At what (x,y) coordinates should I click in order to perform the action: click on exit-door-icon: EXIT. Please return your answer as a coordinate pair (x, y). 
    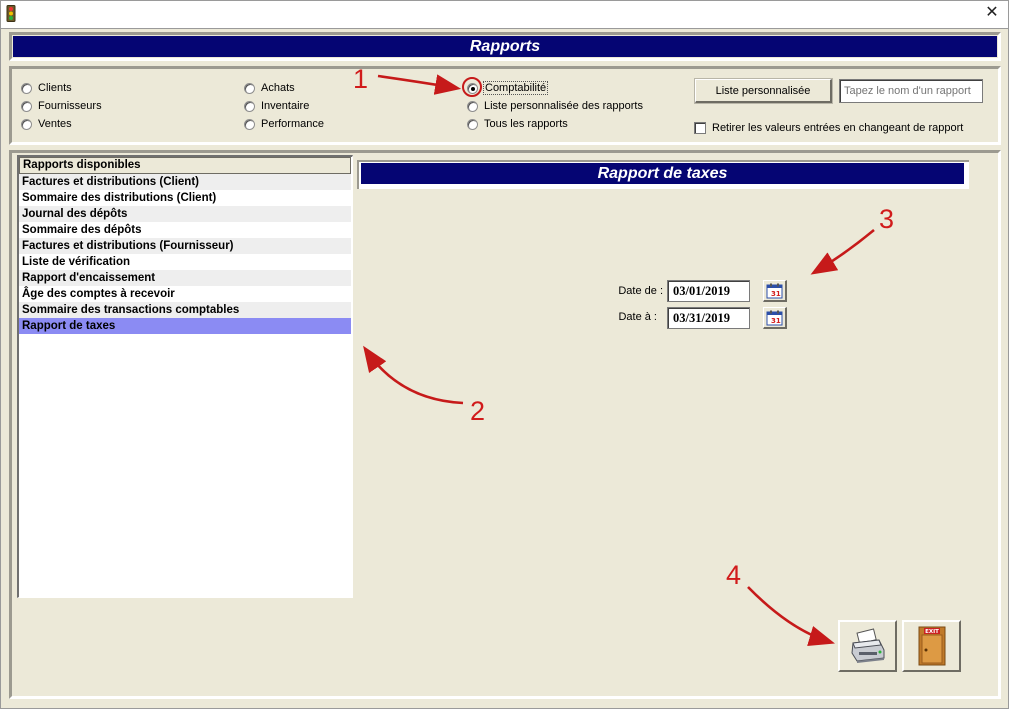
    Looking at the image, I should click on (931, 646).